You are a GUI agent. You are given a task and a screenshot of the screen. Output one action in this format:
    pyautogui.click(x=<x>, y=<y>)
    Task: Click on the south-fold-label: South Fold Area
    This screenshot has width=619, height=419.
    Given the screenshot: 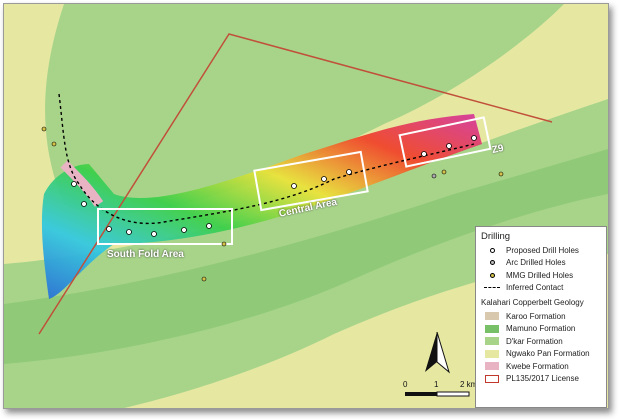 What is the action you would take?
    pyautogui.click(x=145, y=254)
    